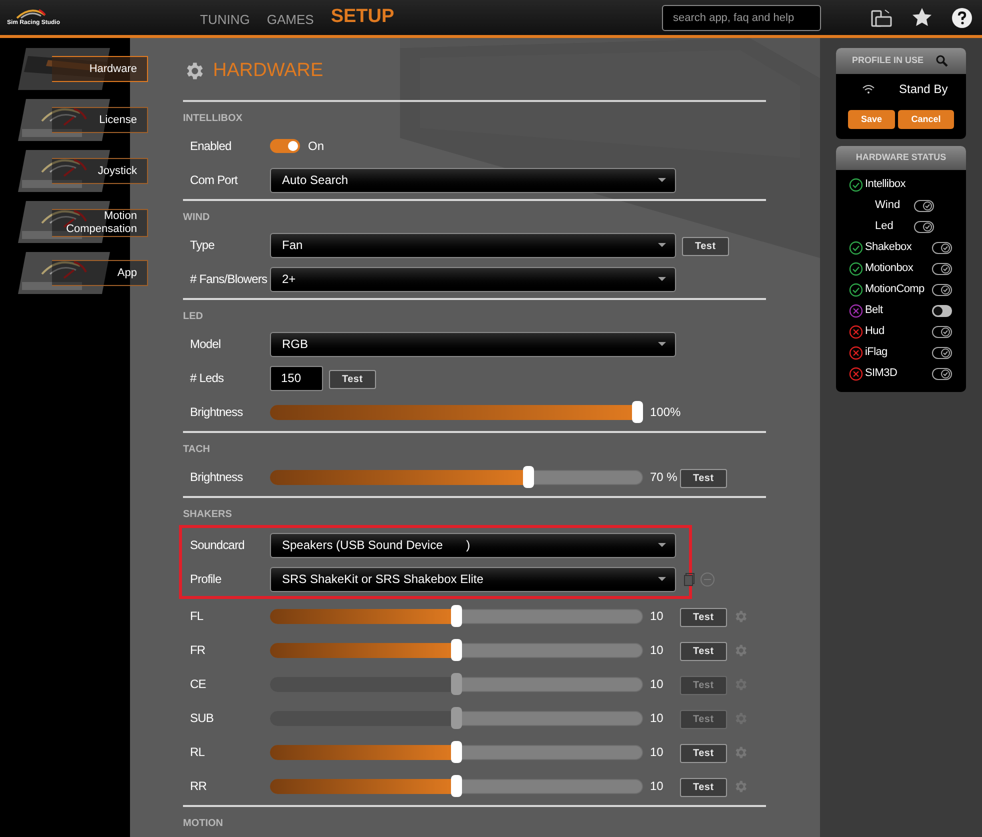 The image size is (982, 837). I want to click on dropdown: 2+, so click(473, 279).